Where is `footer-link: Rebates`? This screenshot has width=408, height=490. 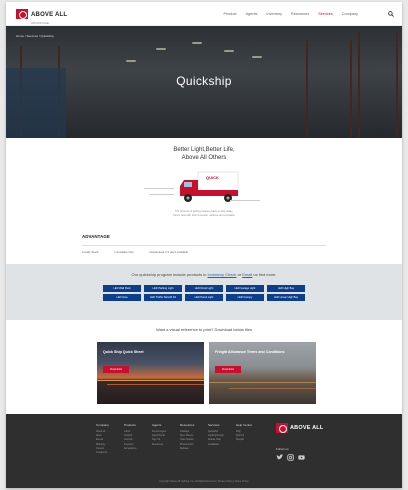
footer-link: Rebates is located at coordinates (188, 449).